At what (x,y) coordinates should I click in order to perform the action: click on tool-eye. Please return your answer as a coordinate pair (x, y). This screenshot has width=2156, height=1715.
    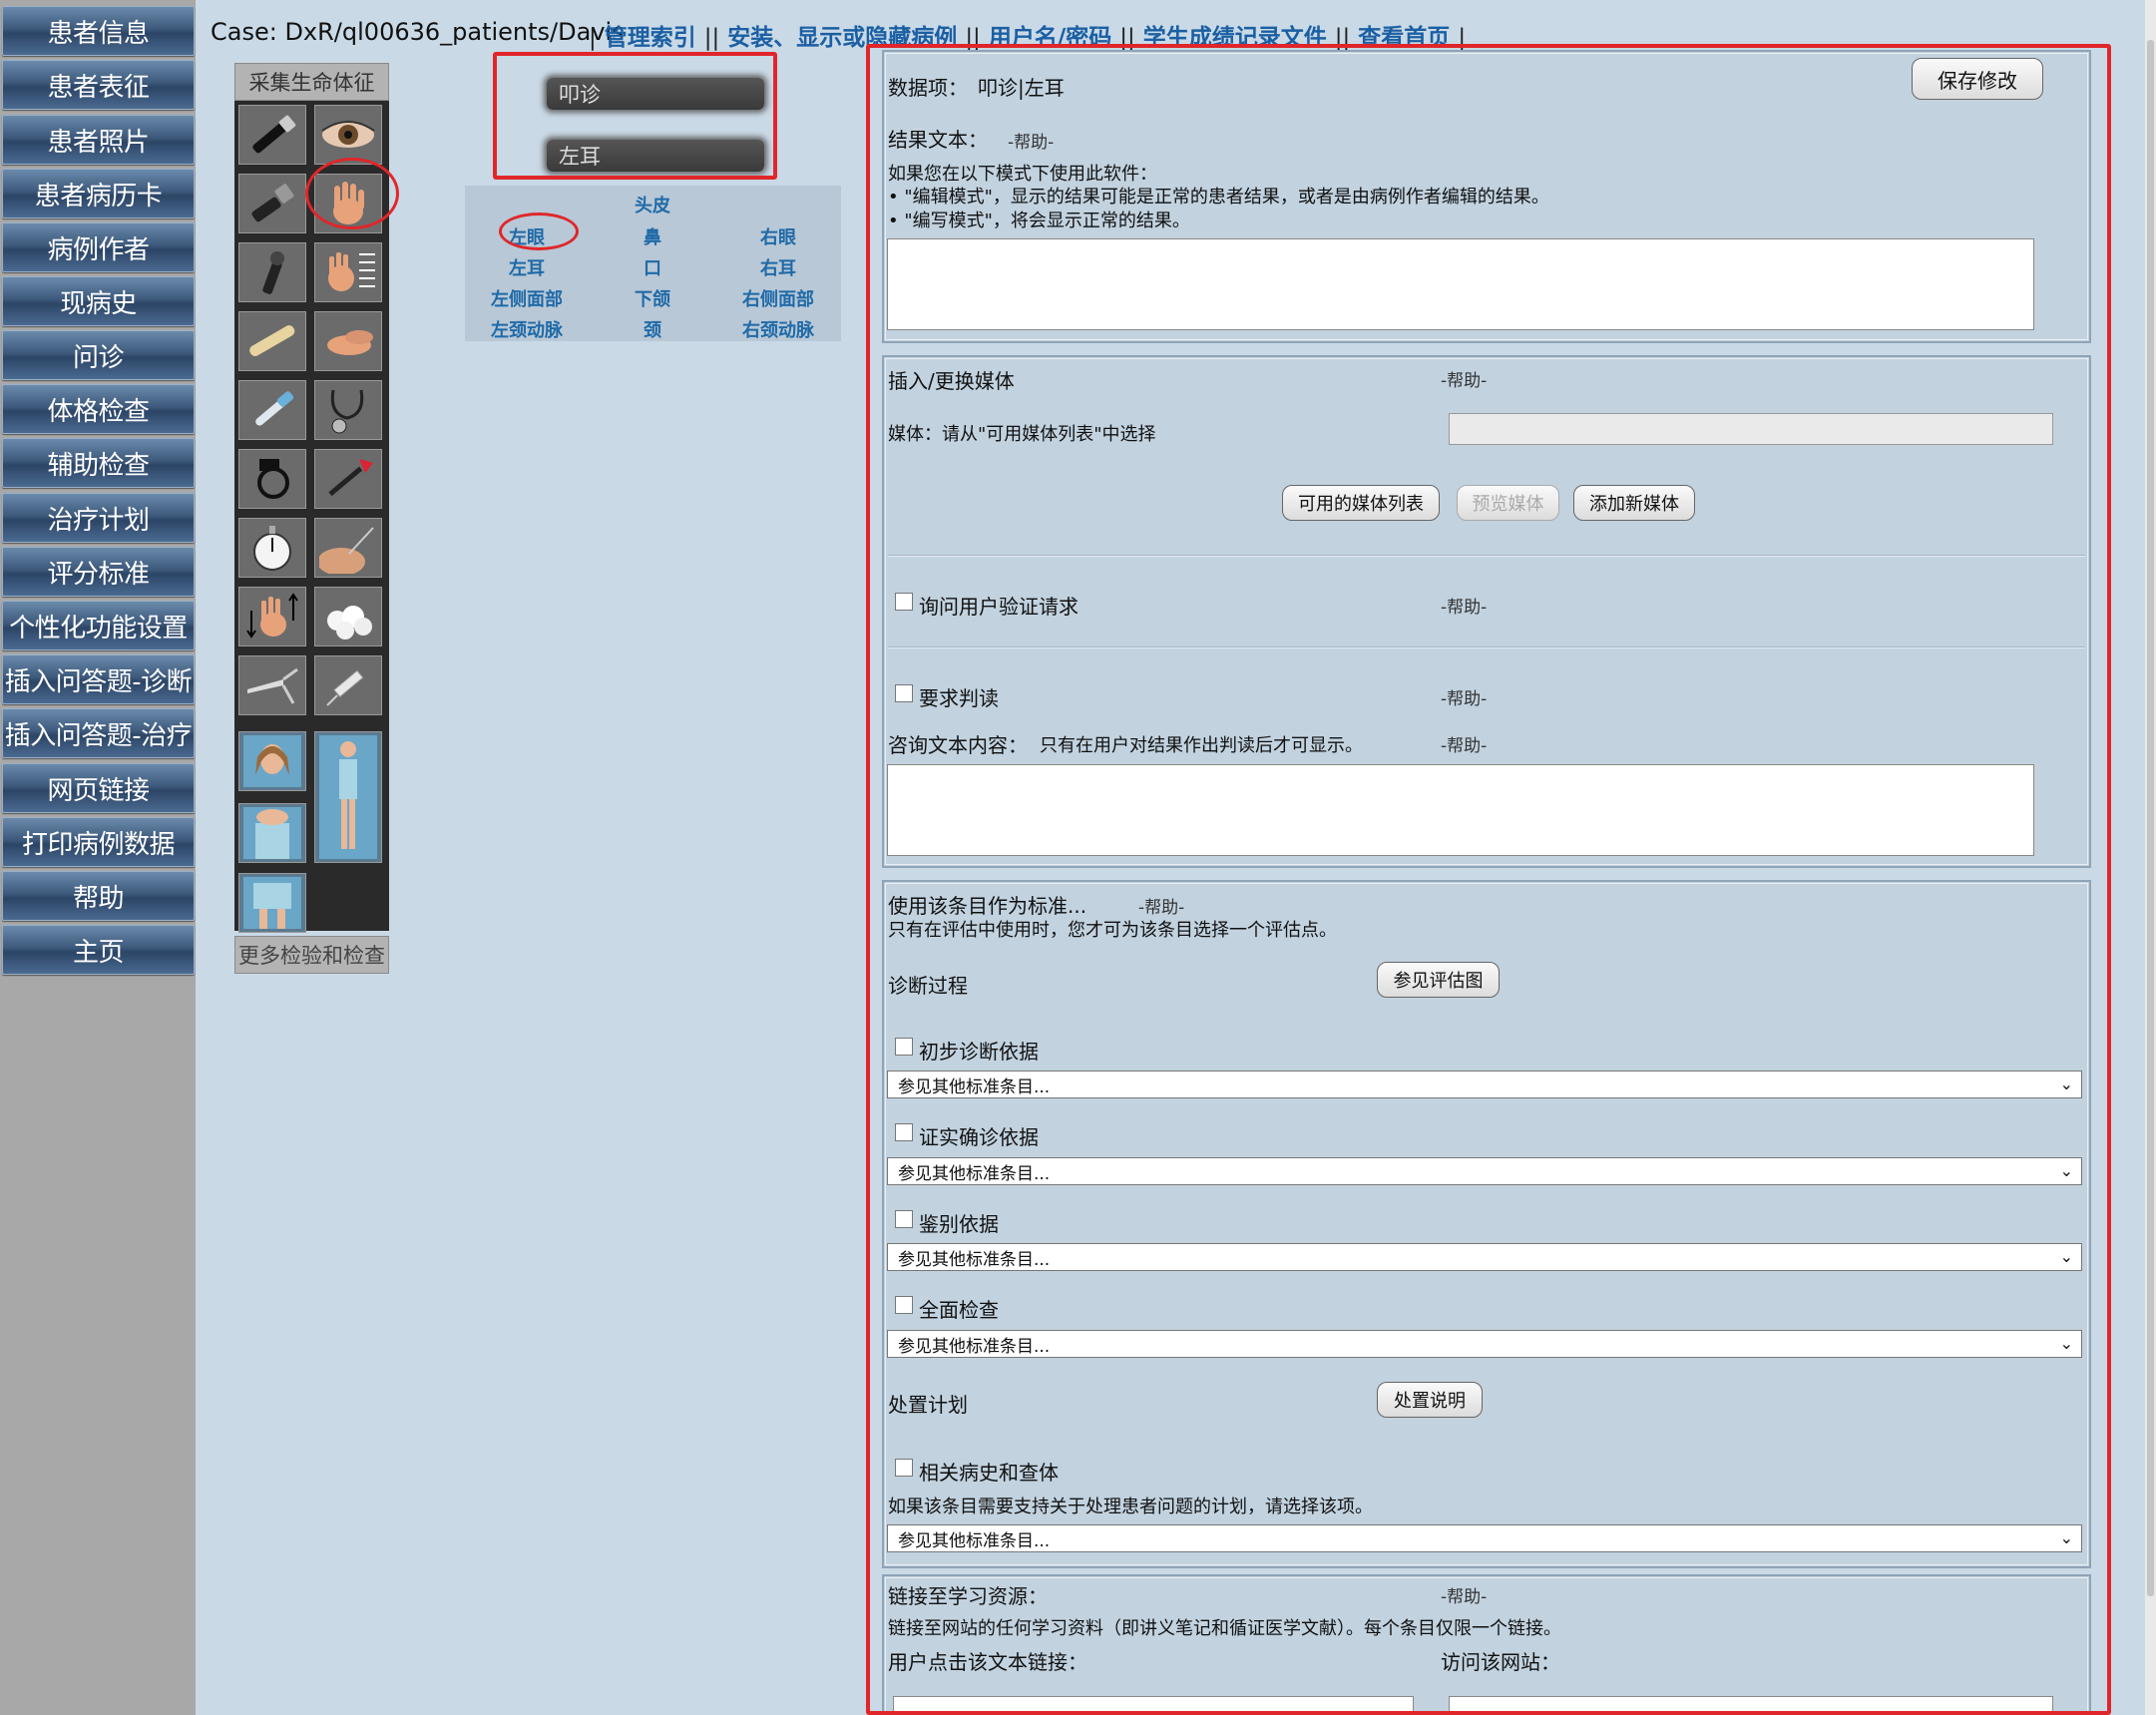
    Looking at the image, I should click on (348, 135).